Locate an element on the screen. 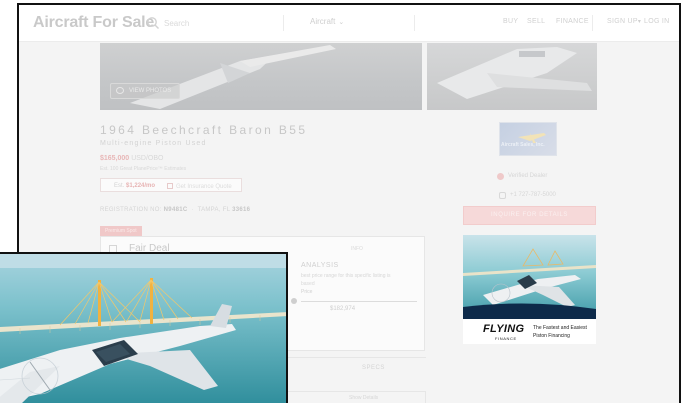  location-value: 33616 is located at coordinates (241, 210).